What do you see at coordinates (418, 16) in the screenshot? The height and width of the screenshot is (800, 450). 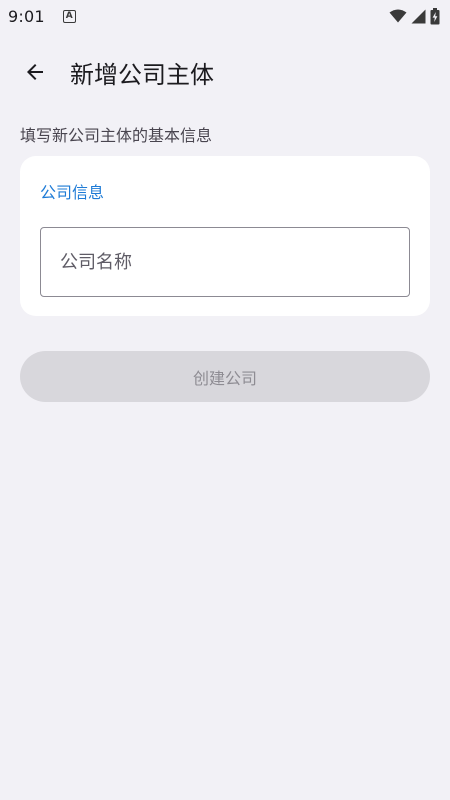 I see `cellular-signal-icon` at bounding box center [418, 16].